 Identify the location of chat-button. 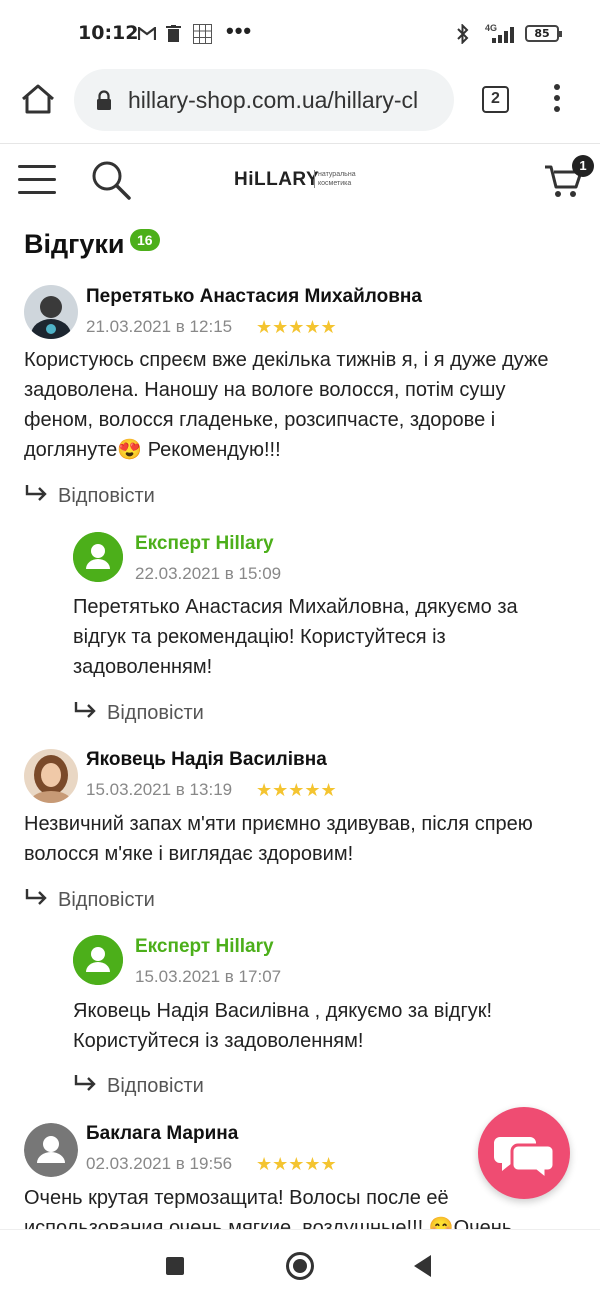
(524, 1153).